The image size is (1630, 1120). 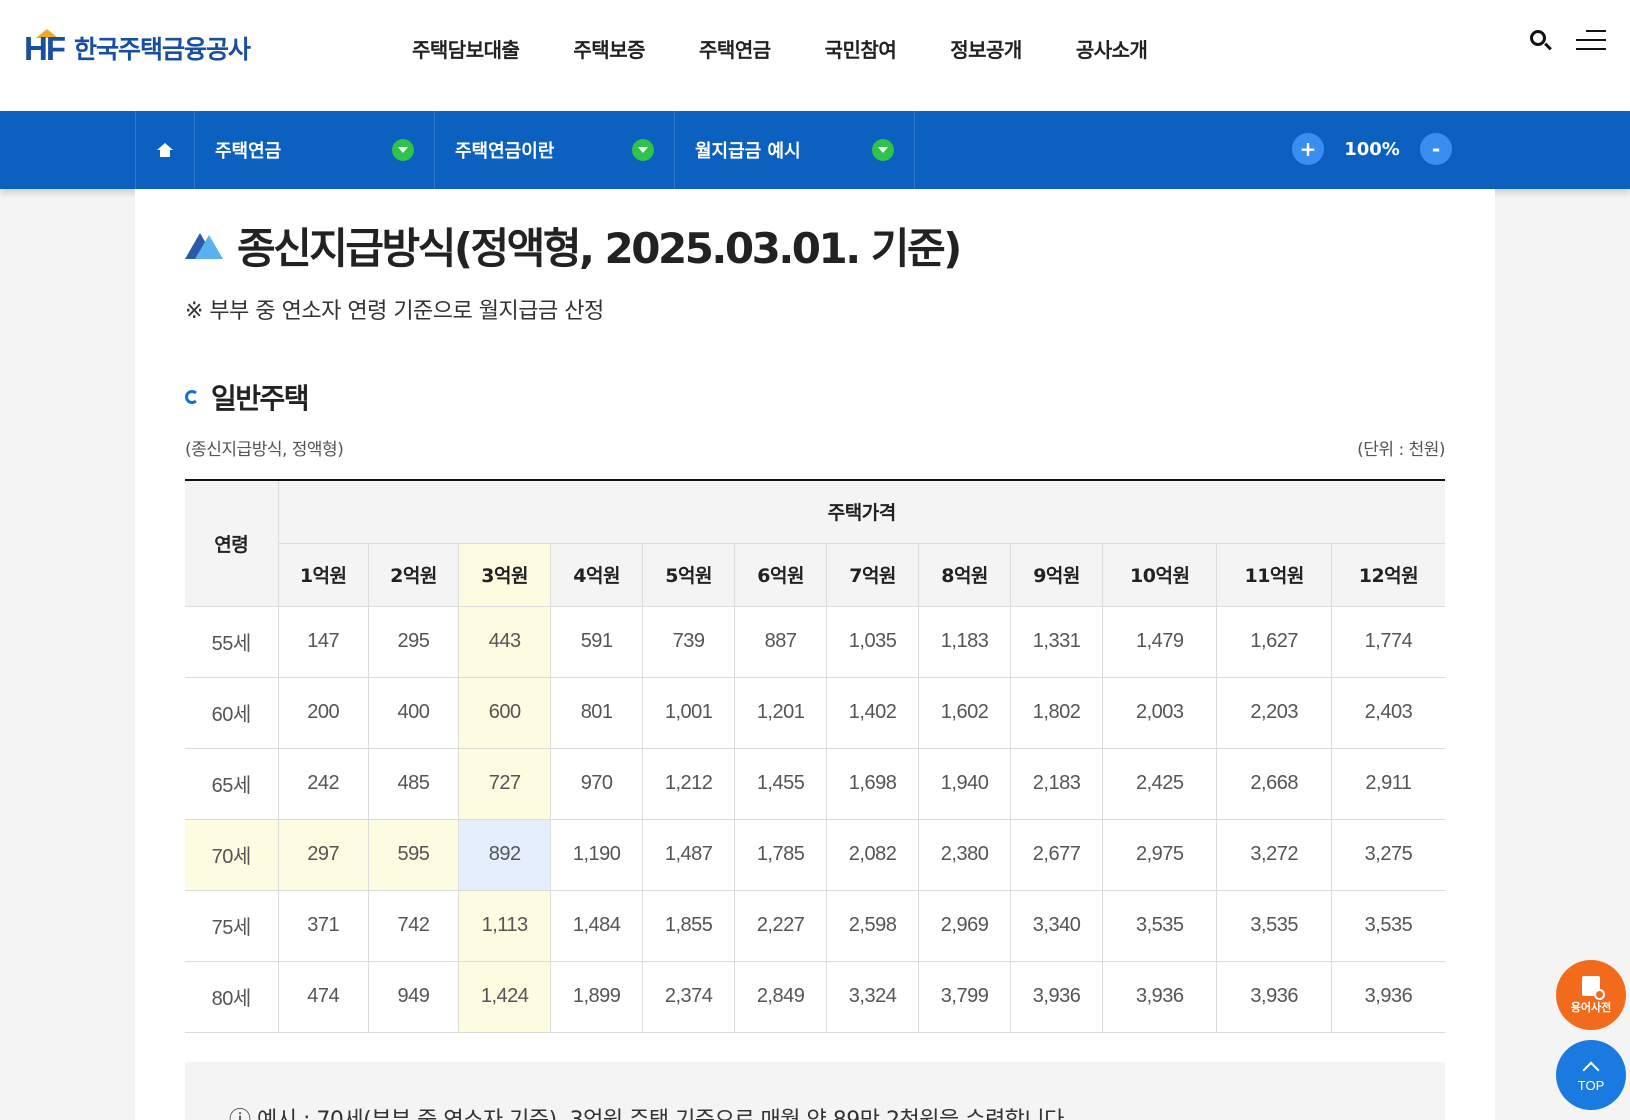 I want to click on nav-item-guarantee: 주택보증, so click(x=609, y=48).